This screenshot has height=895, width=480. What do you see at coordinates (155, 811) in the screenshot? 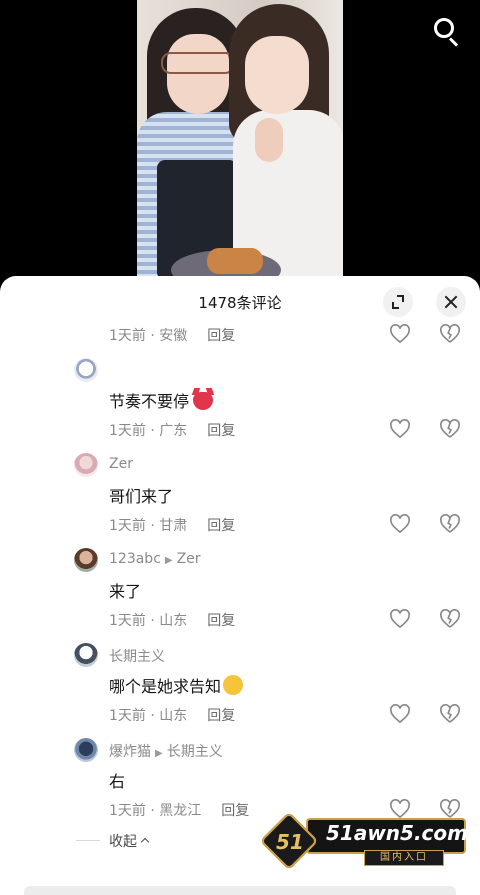
I see `comment-meta: 1天前 · 黑龙江` at bounding box center [155, 811].